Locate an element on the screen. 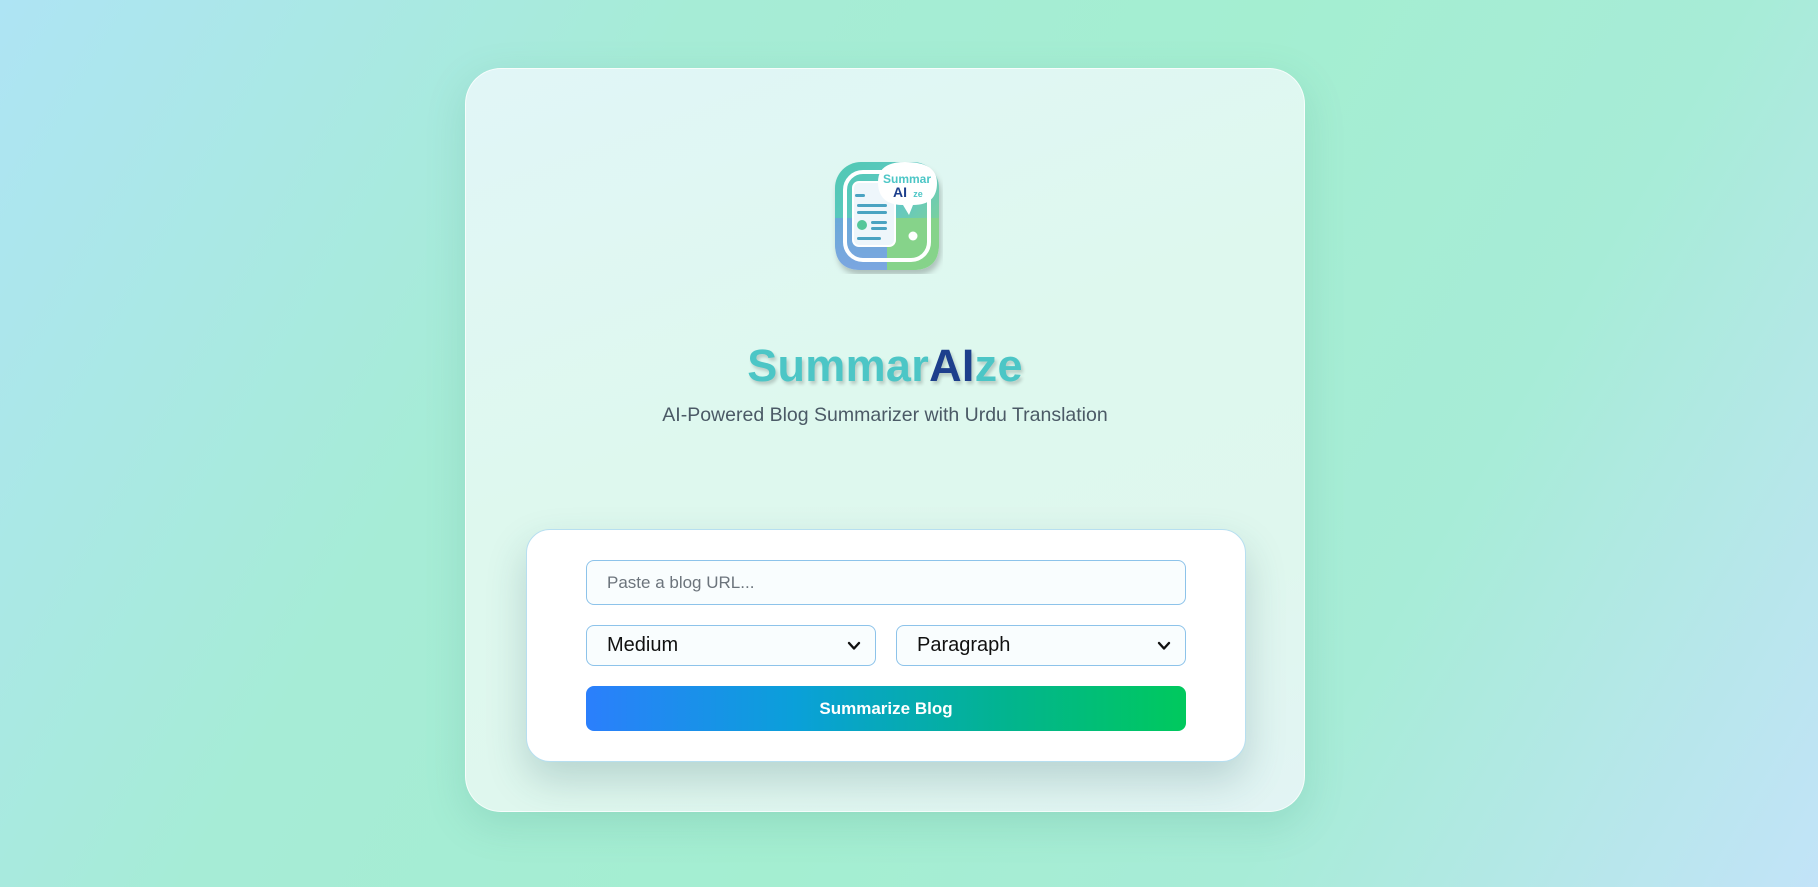  summary-format-value: Paragraph is located at coordinates (964, 645).